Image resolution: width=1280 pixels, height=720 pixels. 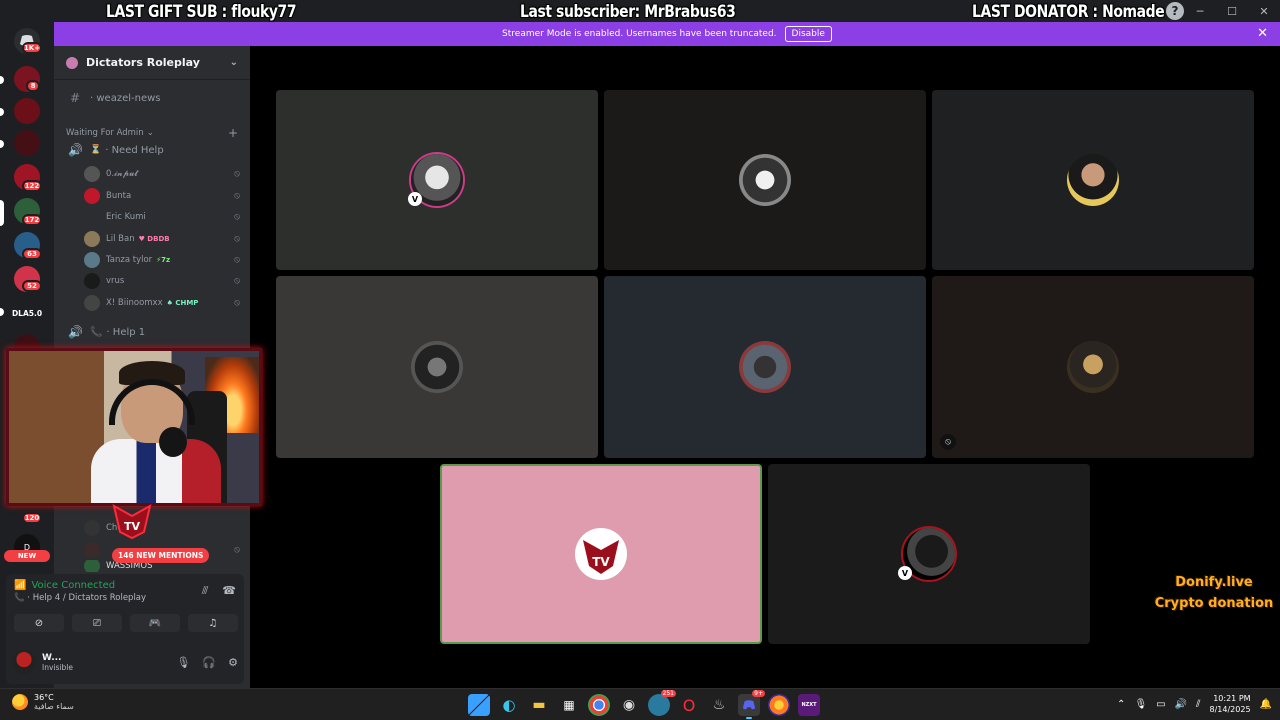 What do you see at coordinates (229, 591) in the screenshot?
I see `disconnect-icon: ☎` at bounding box center [229, 591].